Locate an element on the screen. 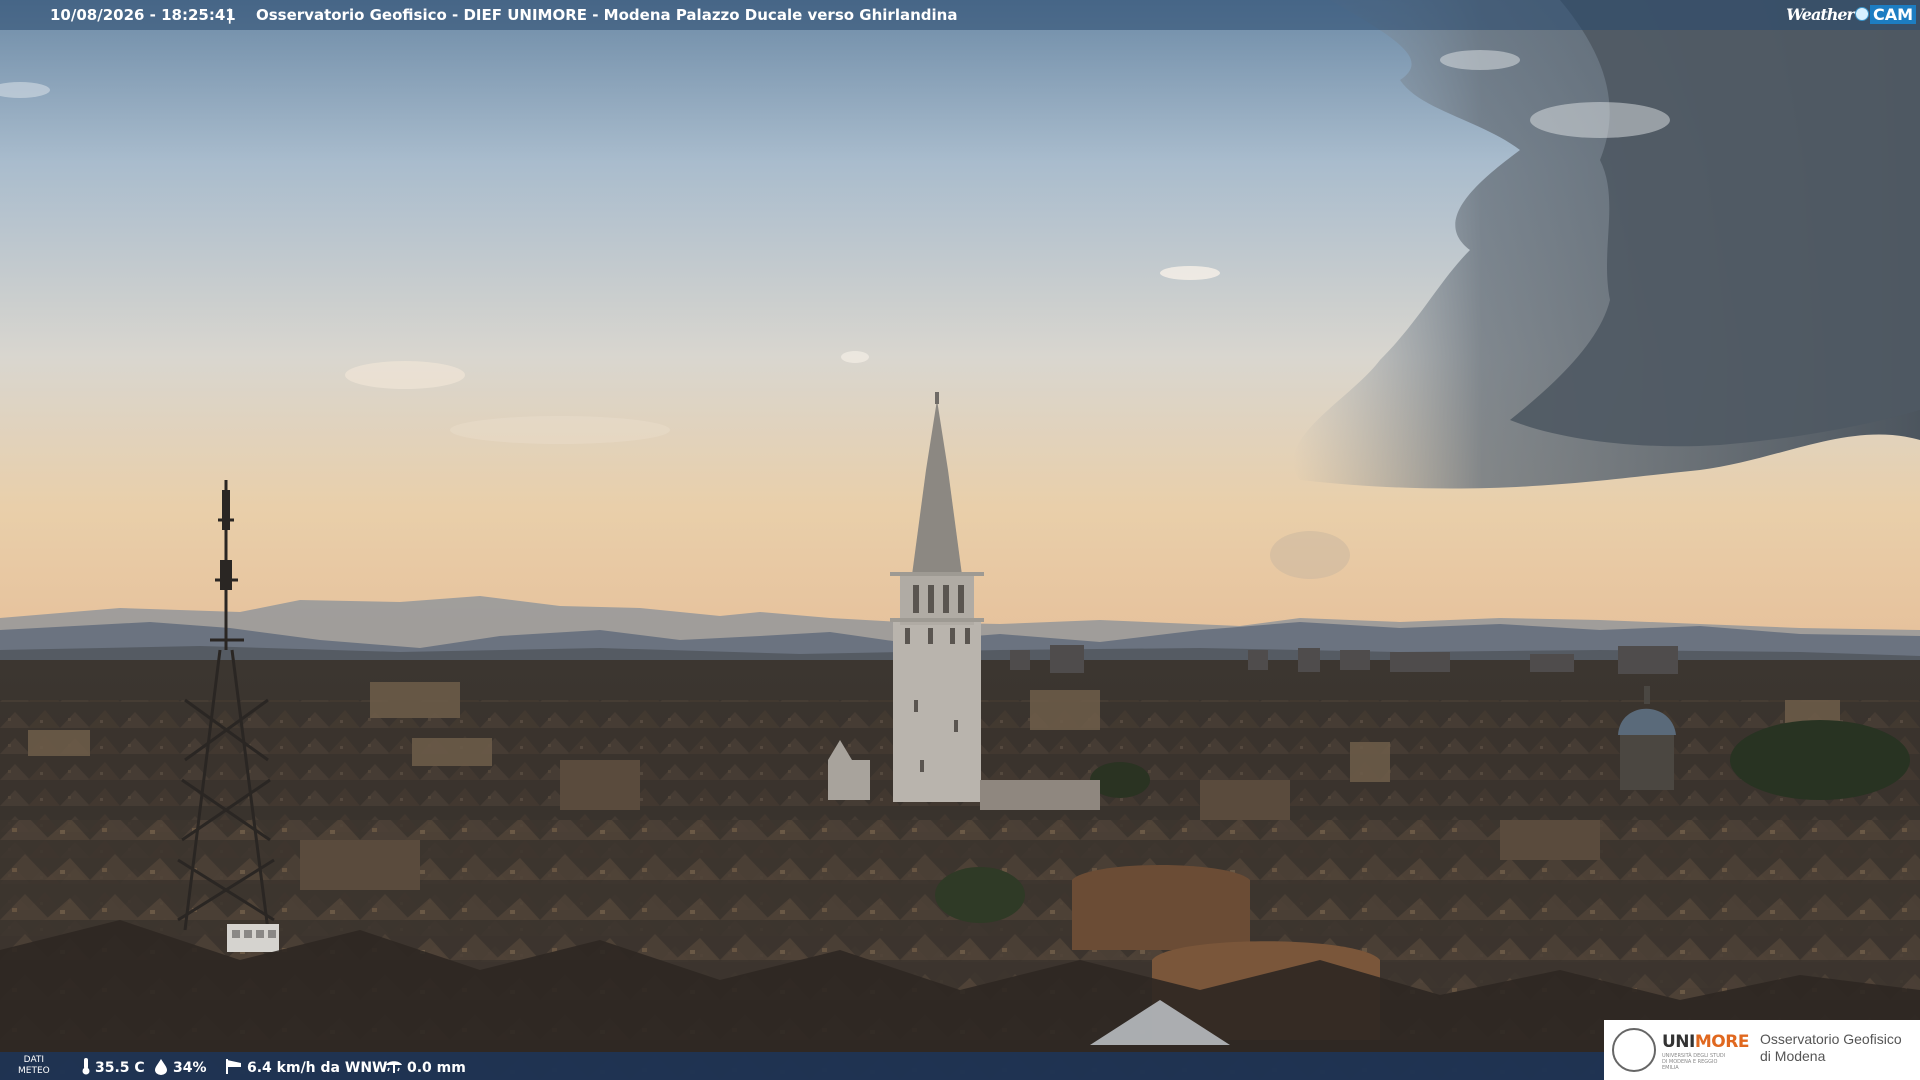  weather-data-label: DATI METEO is located at coordinates (34, 1066).